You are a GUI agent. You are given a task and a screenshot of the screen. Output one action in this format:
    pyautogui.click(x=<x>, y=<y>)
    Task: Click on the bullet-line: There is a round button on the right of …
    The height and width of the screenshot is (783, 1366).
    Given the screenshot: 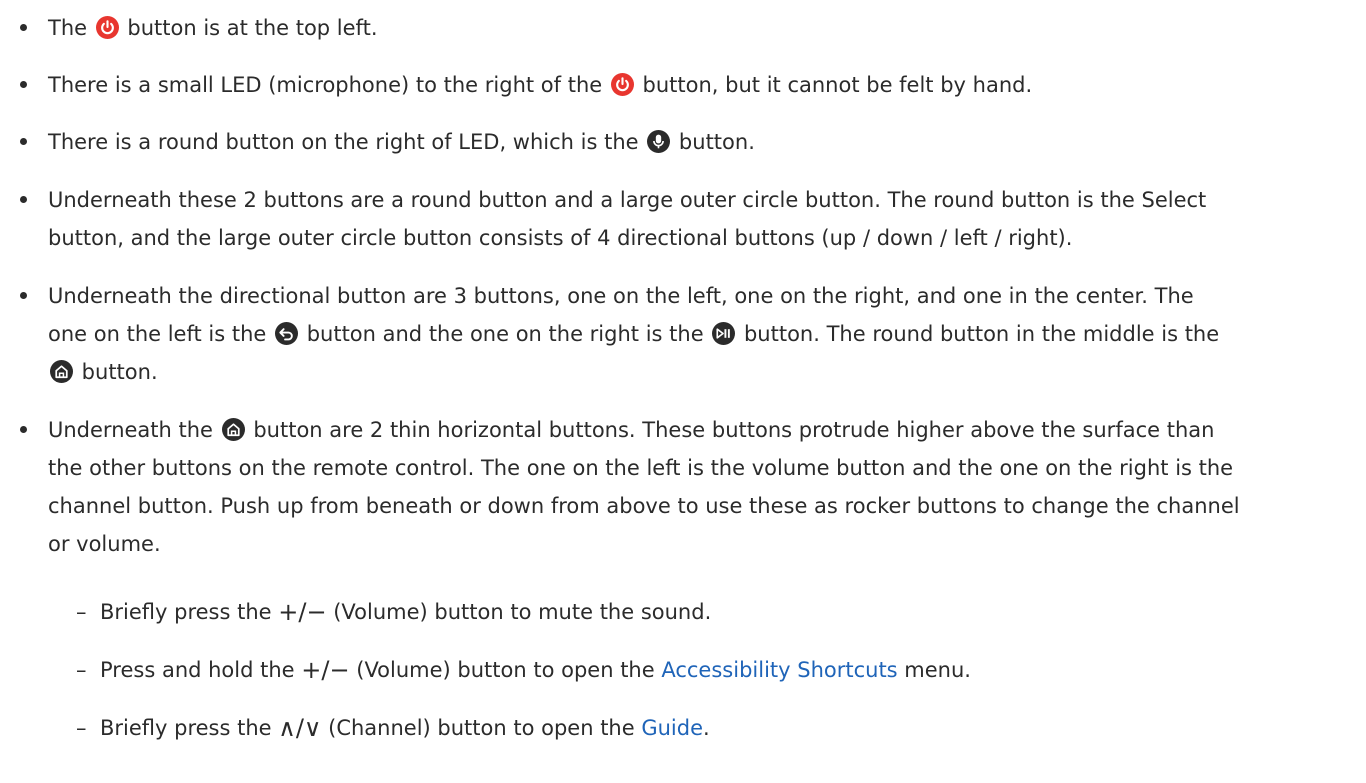 What is the action you would take?
    pyautogui.click(x=401, y=142)
    